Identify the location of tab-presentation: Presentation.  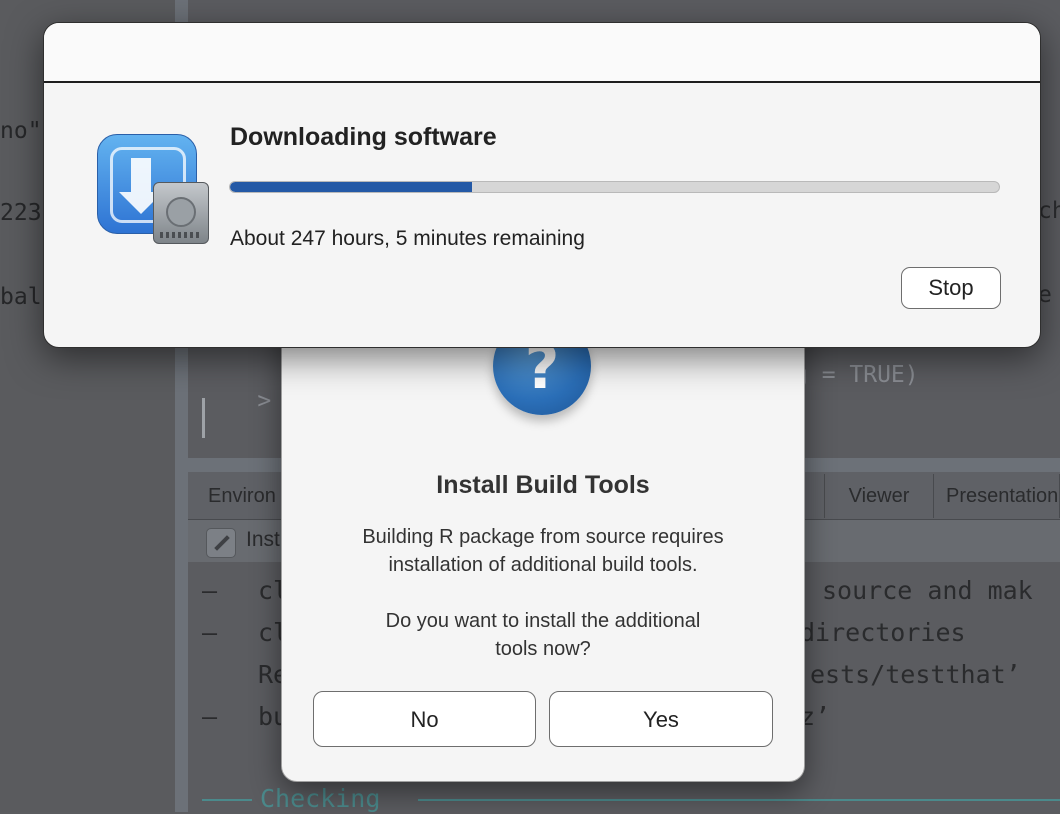
(997, 496).